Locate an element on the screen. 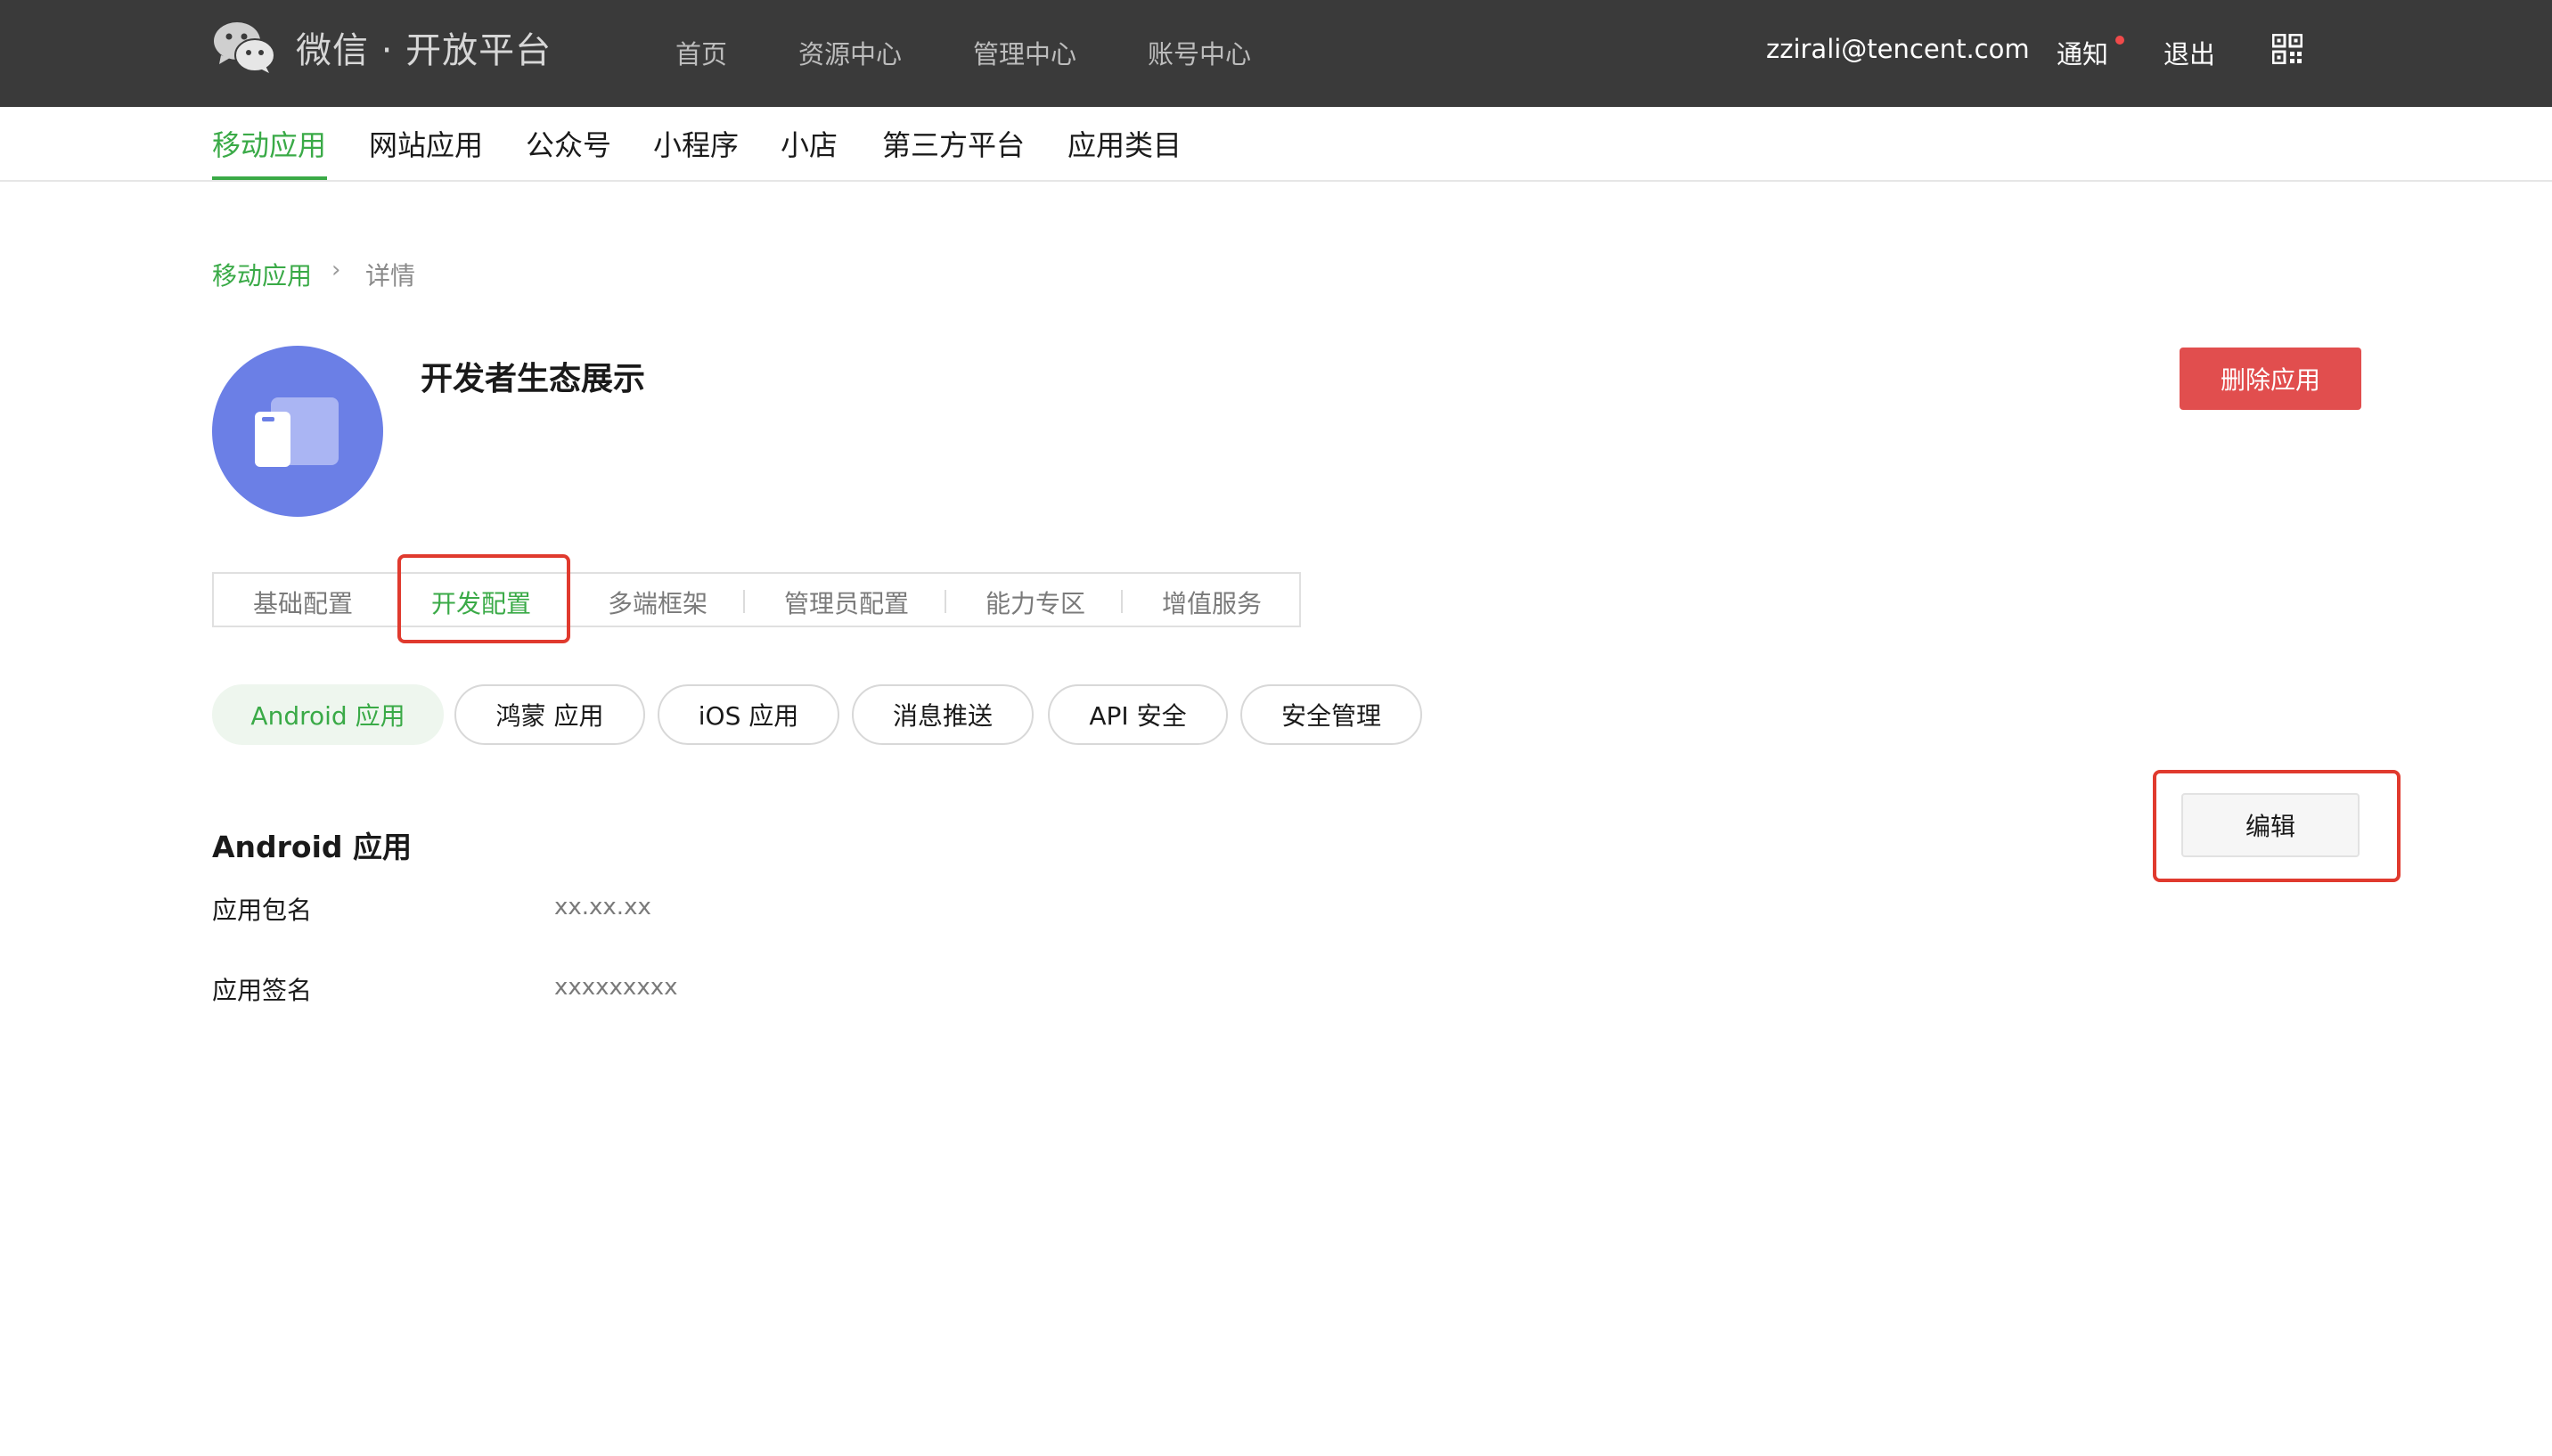 The width and height of the screenshot is (2552, 1456). topnav-account: 账号中心 is located at coordinates (1199, 53).